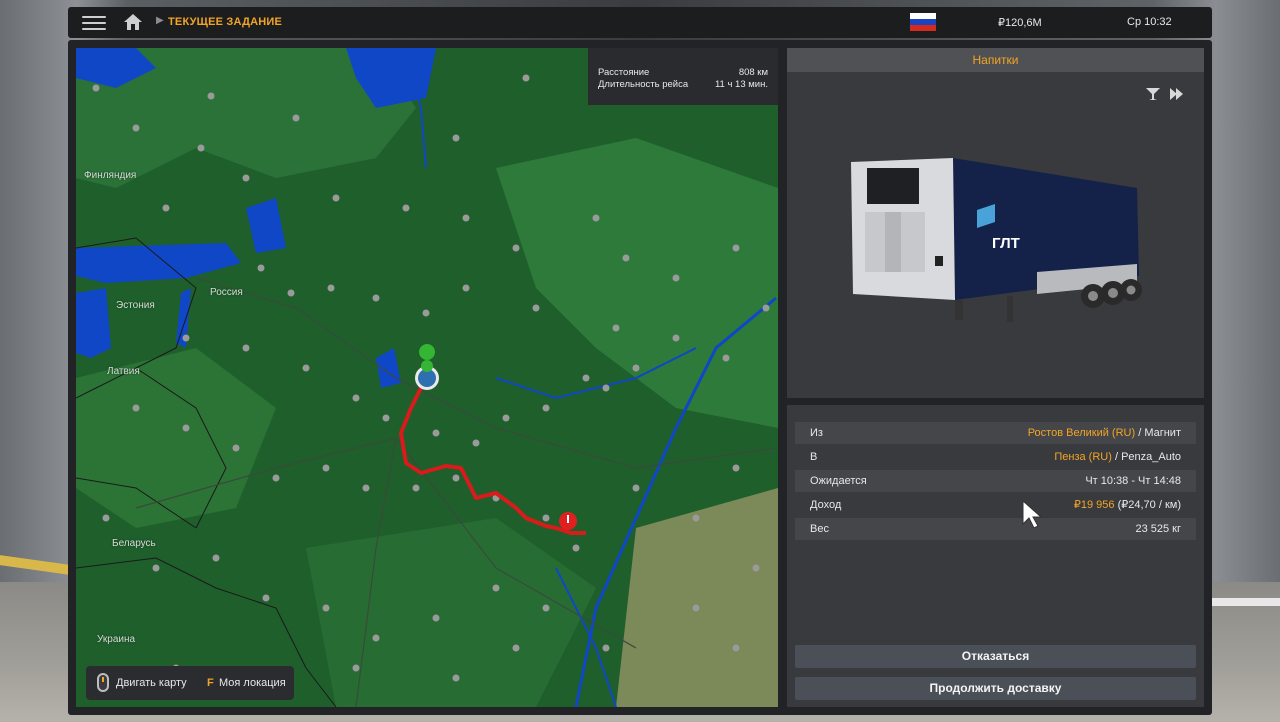 This screenshot has width=1280, height=722. What do you see at coordinates (190, 683) in the screenshot?
I see `map-controls: Двигать карту F Моя локация` at bounding box center [190, 683].